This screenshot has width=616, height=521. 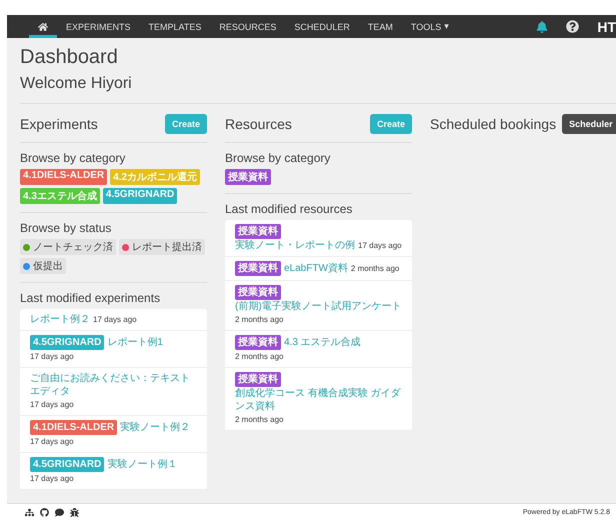 What do you see at coordinates (91, 298) in the screenshot?
I see `subsection-title: Last modified experiments` at bounding box center [91, 298].